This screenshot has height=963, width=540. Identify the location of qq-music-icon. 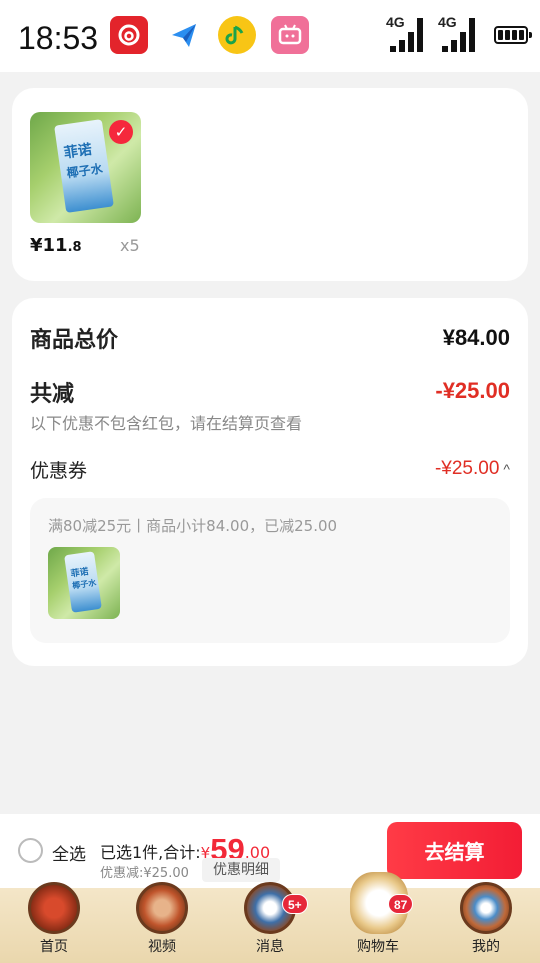
(237, 35).